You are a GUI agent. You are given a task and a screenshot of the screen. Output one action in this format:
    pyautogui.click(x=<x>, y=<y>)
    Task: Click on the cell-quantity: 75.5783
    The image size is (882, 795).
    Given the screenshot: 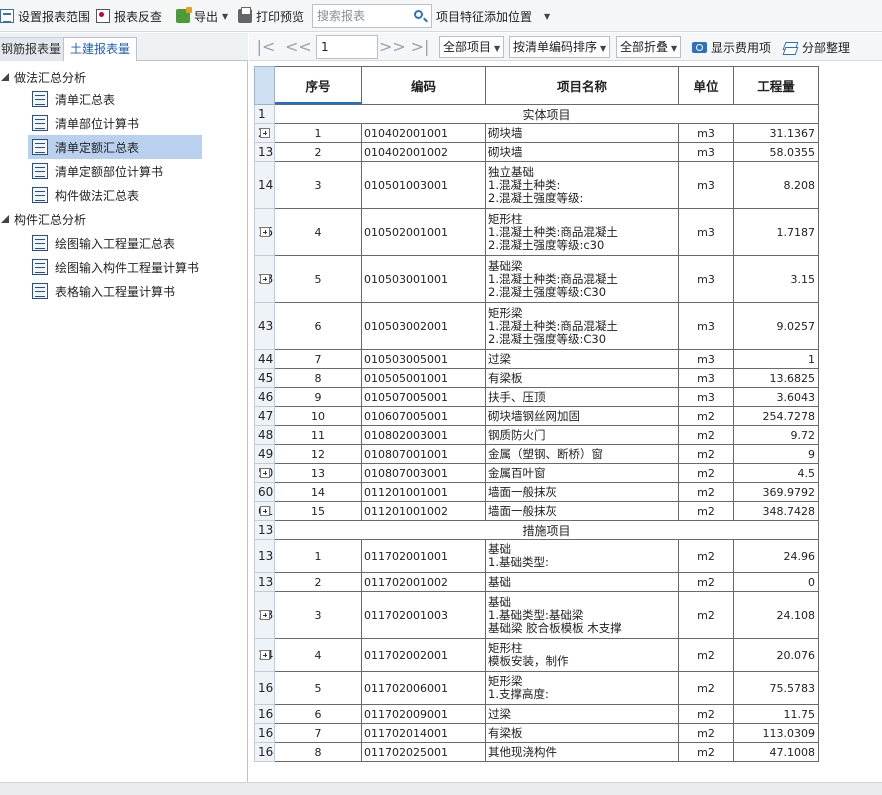 What is the action you would take?
    pyautogui.click(x=776, y=688)
    